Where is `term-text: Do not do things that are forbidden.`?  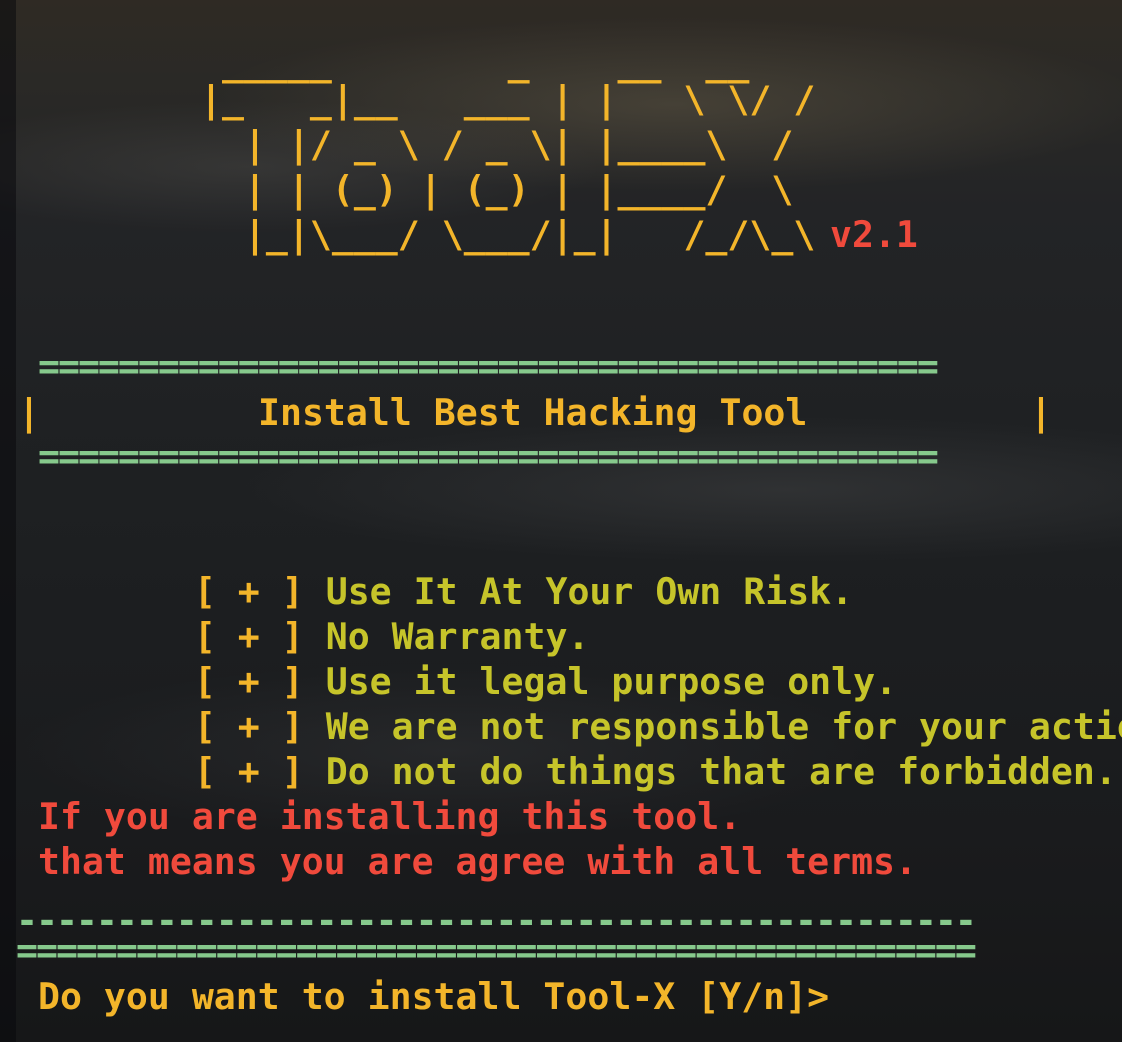
term-text: Do not do things that are forbidden. is located at coordinates (721, 771).